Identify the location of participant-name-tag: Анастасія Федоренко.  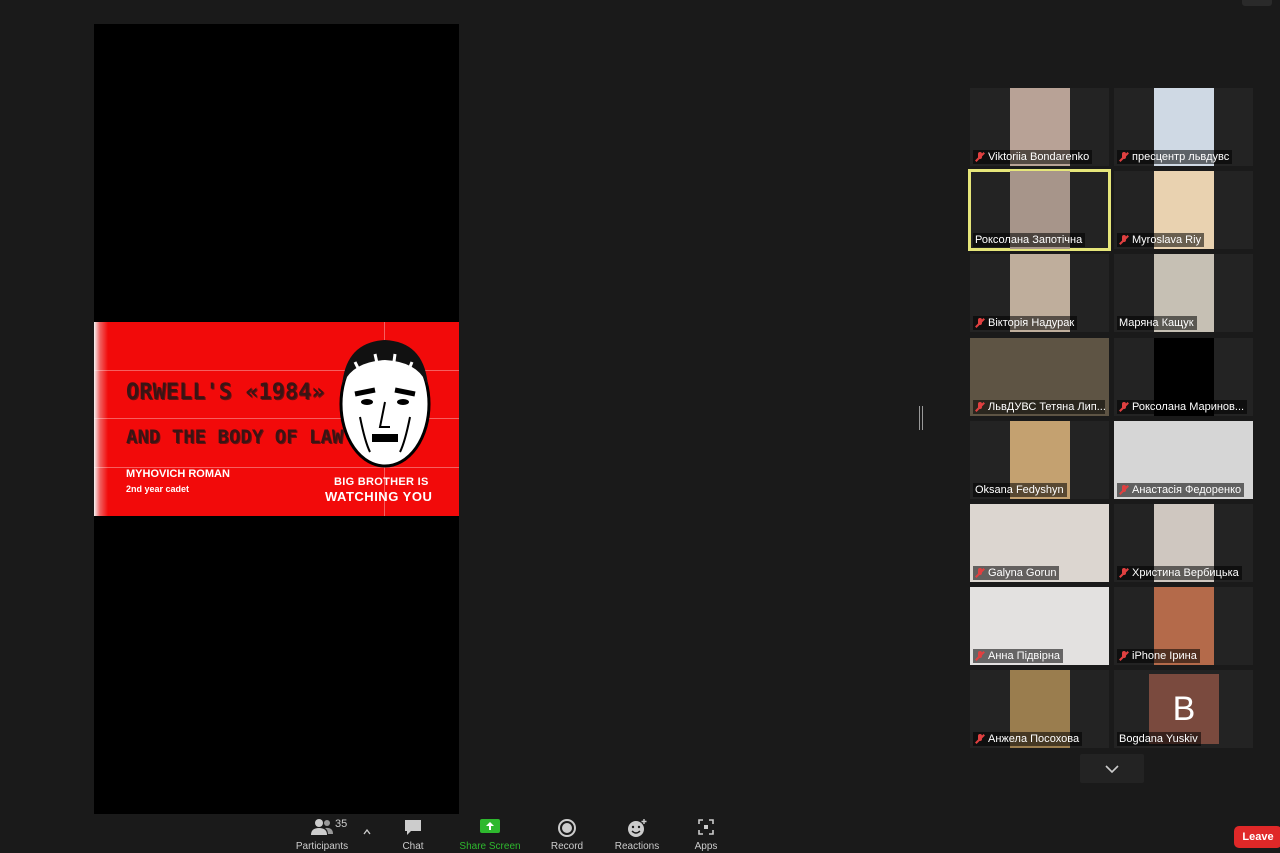
(1181, 489).